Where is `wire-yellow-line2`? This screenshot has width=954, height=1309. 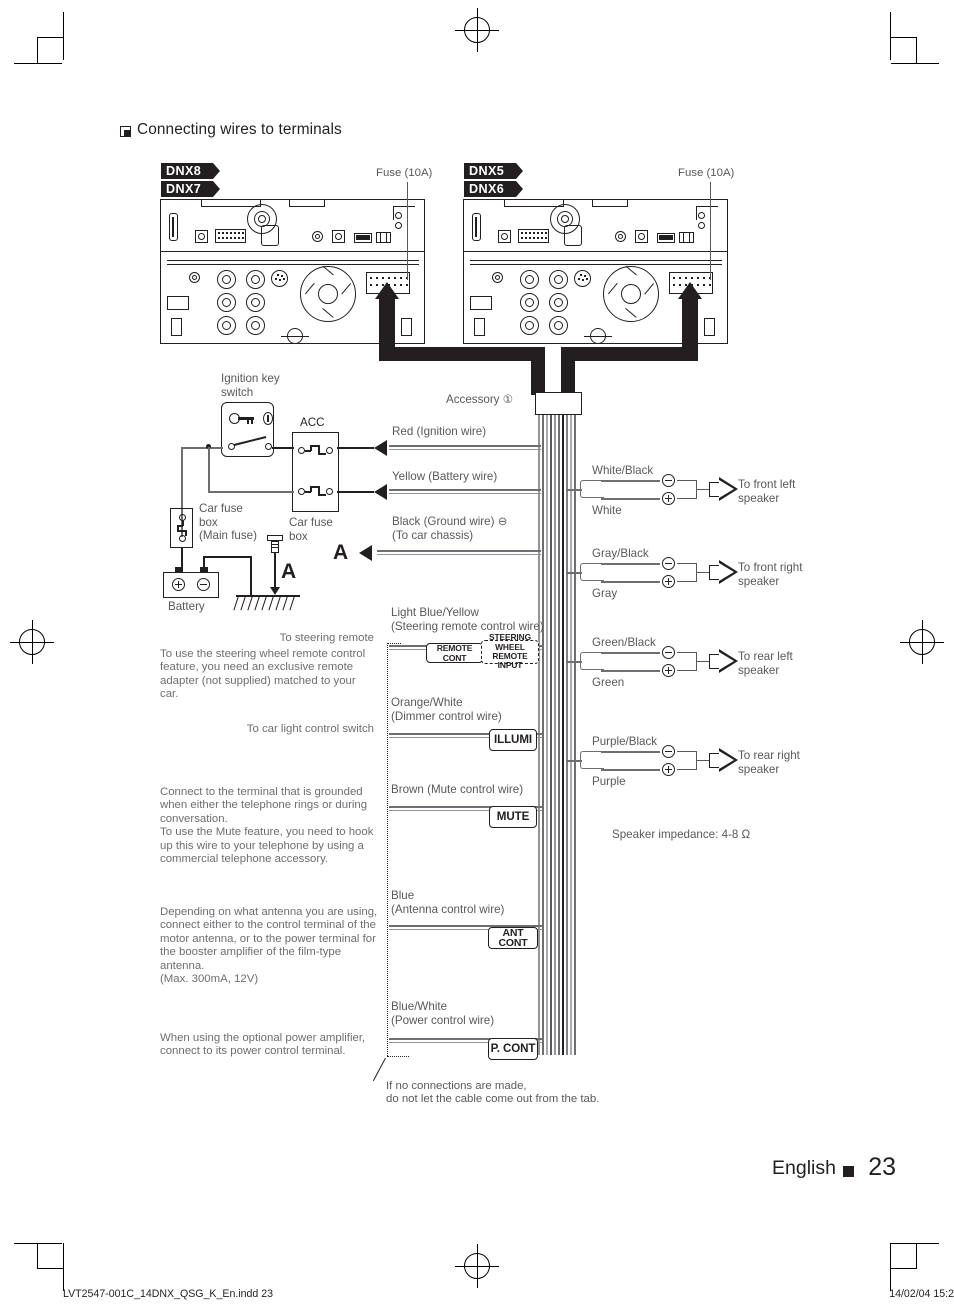 wire-yellow-line2 is located at coordinates (465, 494).